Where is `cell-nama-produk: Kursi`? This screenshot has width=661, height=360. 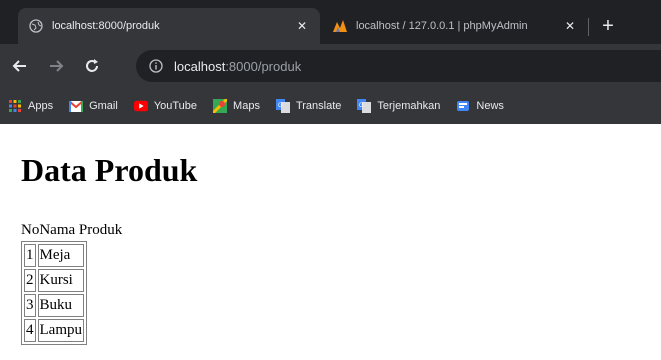 cell-nama-produk: Kursi is located at coordinates (60, 280).